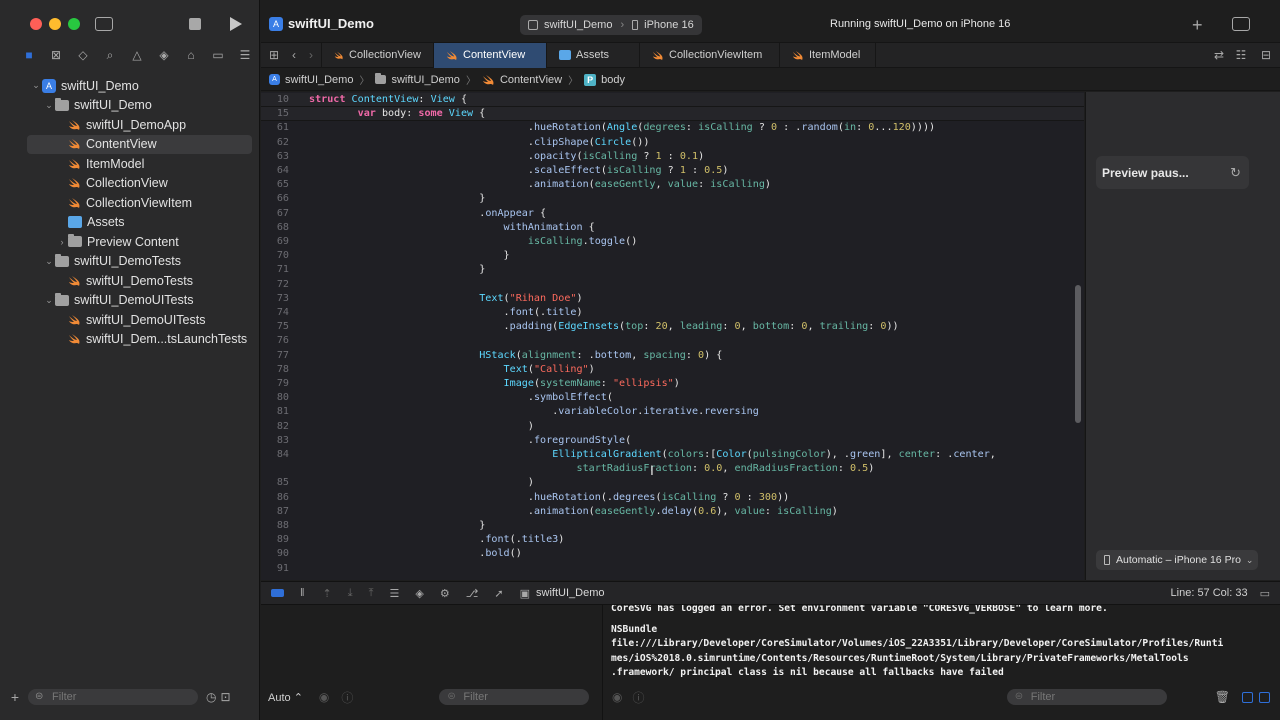 Image resolution: width=1280 pixels, height=720 pixels. What do you see at coordinates (672, 526) in the screenshot?
I see `code-line: 88}` at bounding box center [672, 526].